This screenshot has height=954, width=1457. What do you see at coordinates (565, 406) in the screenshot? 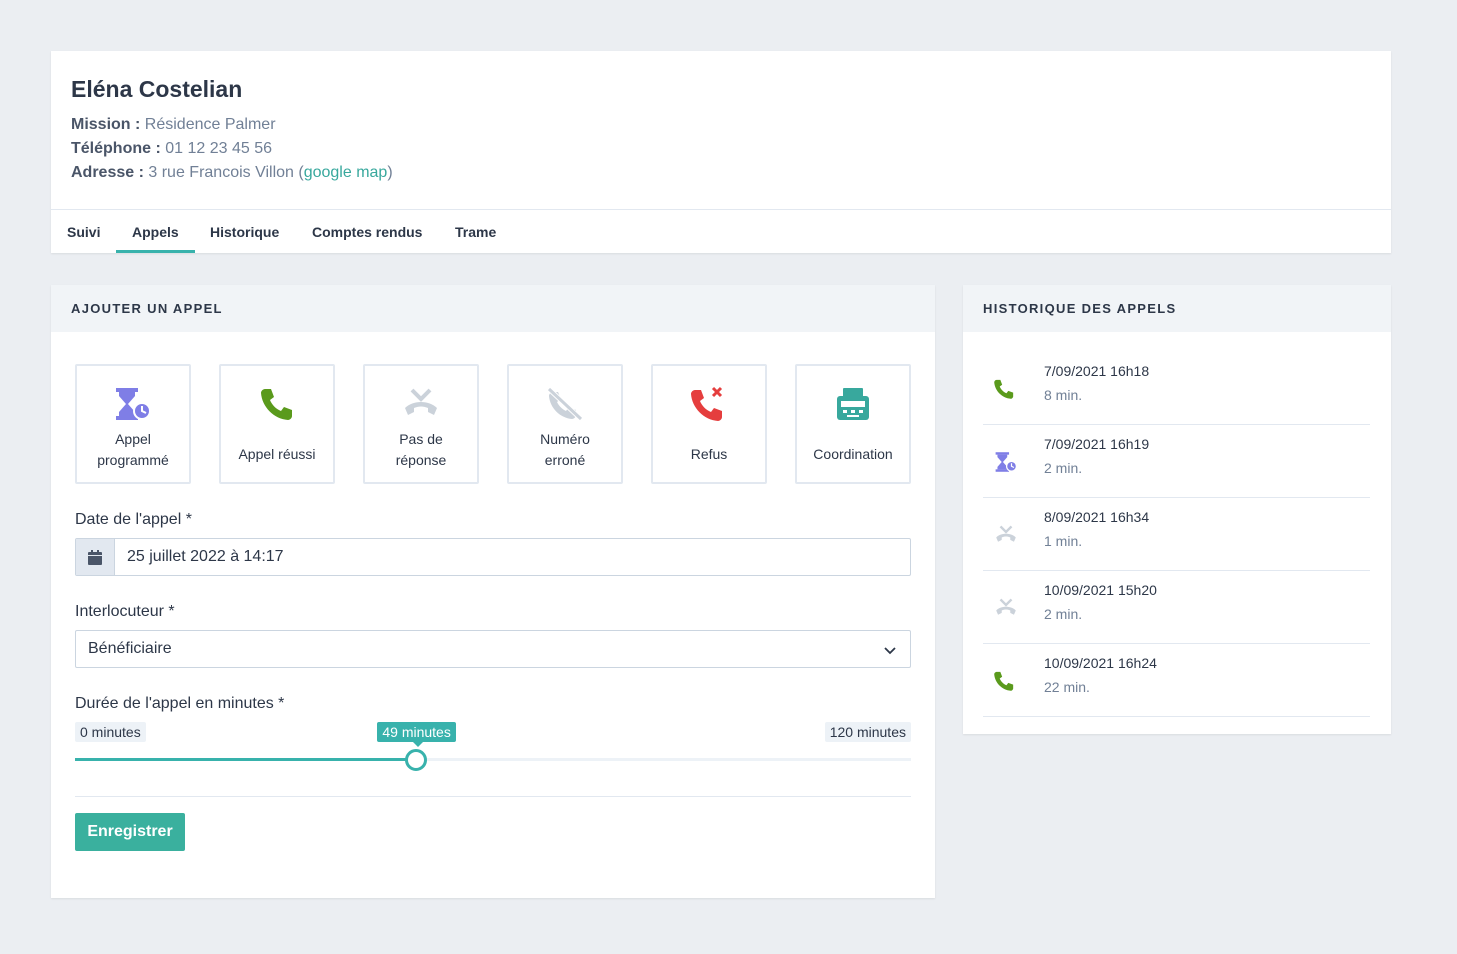
I see `phone-slash-icon` at bounding box center [565, 406].